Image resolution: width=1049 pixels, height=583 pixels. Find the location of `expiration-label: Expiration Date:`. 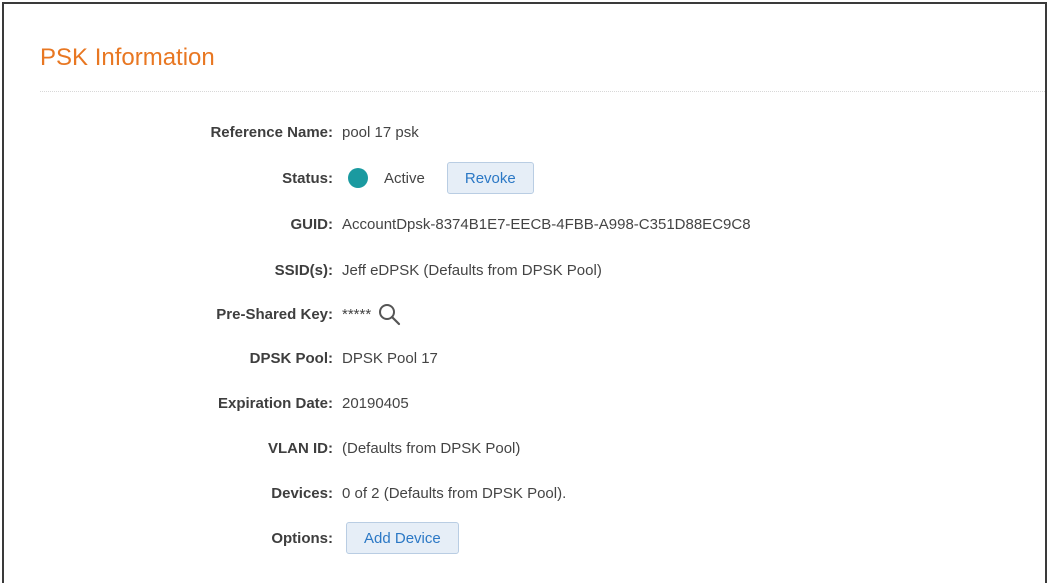

expiration-label: Expiration Date: is located at coordinates (275, 403).